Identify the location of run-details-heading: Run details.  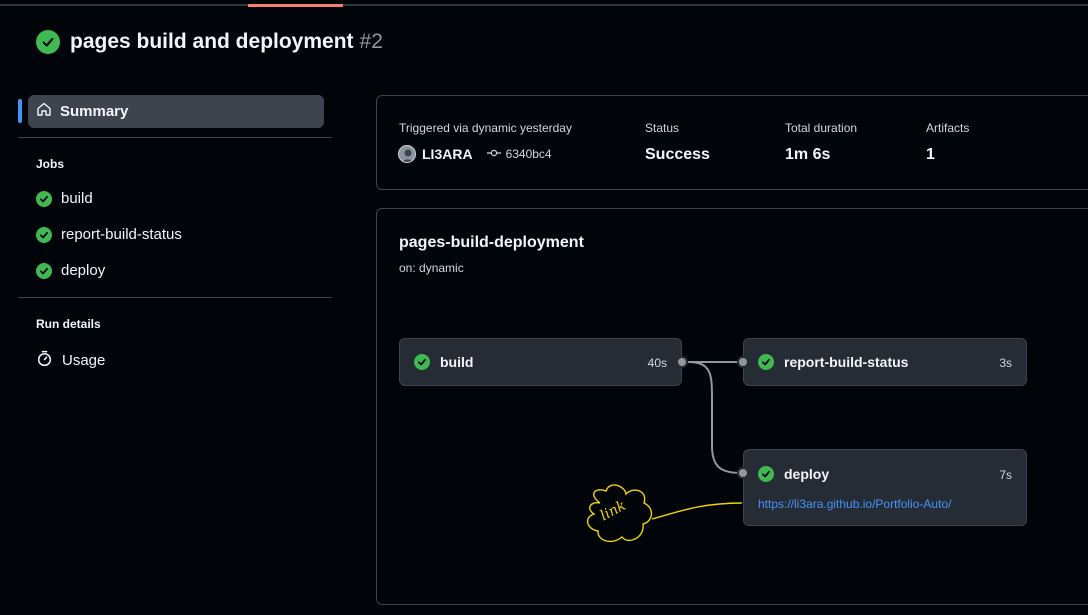
(68, 324).